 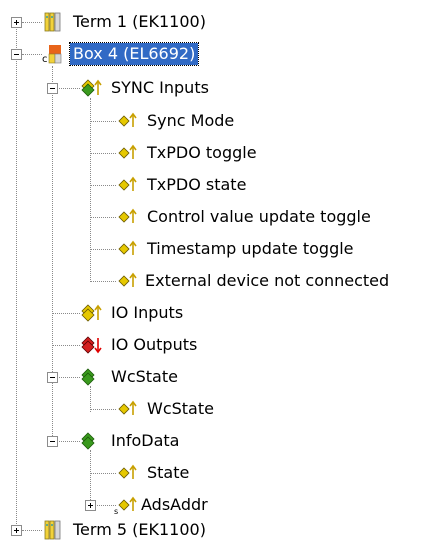 I want to click on tree-node-adsaddr: s AdsAddr, so click(x=154, y=505).